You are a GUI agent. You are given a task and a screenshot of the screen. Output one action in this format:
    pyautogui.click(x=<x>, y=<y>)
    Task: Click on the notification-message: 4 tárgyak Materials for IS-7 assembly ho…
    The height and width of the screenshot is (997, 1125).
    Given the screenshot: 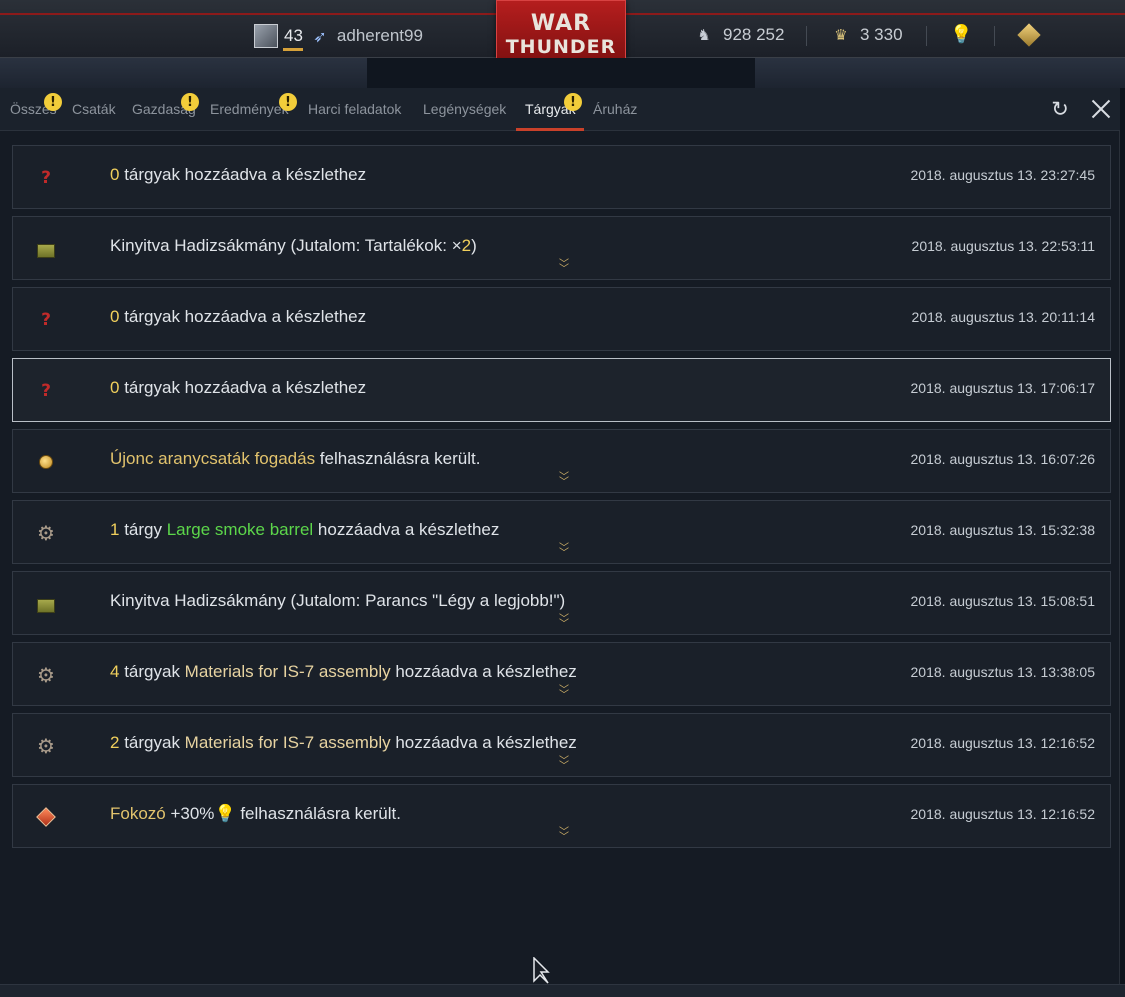 What is the action you would take?
    pyautogui.click(x=343, y=672)
    